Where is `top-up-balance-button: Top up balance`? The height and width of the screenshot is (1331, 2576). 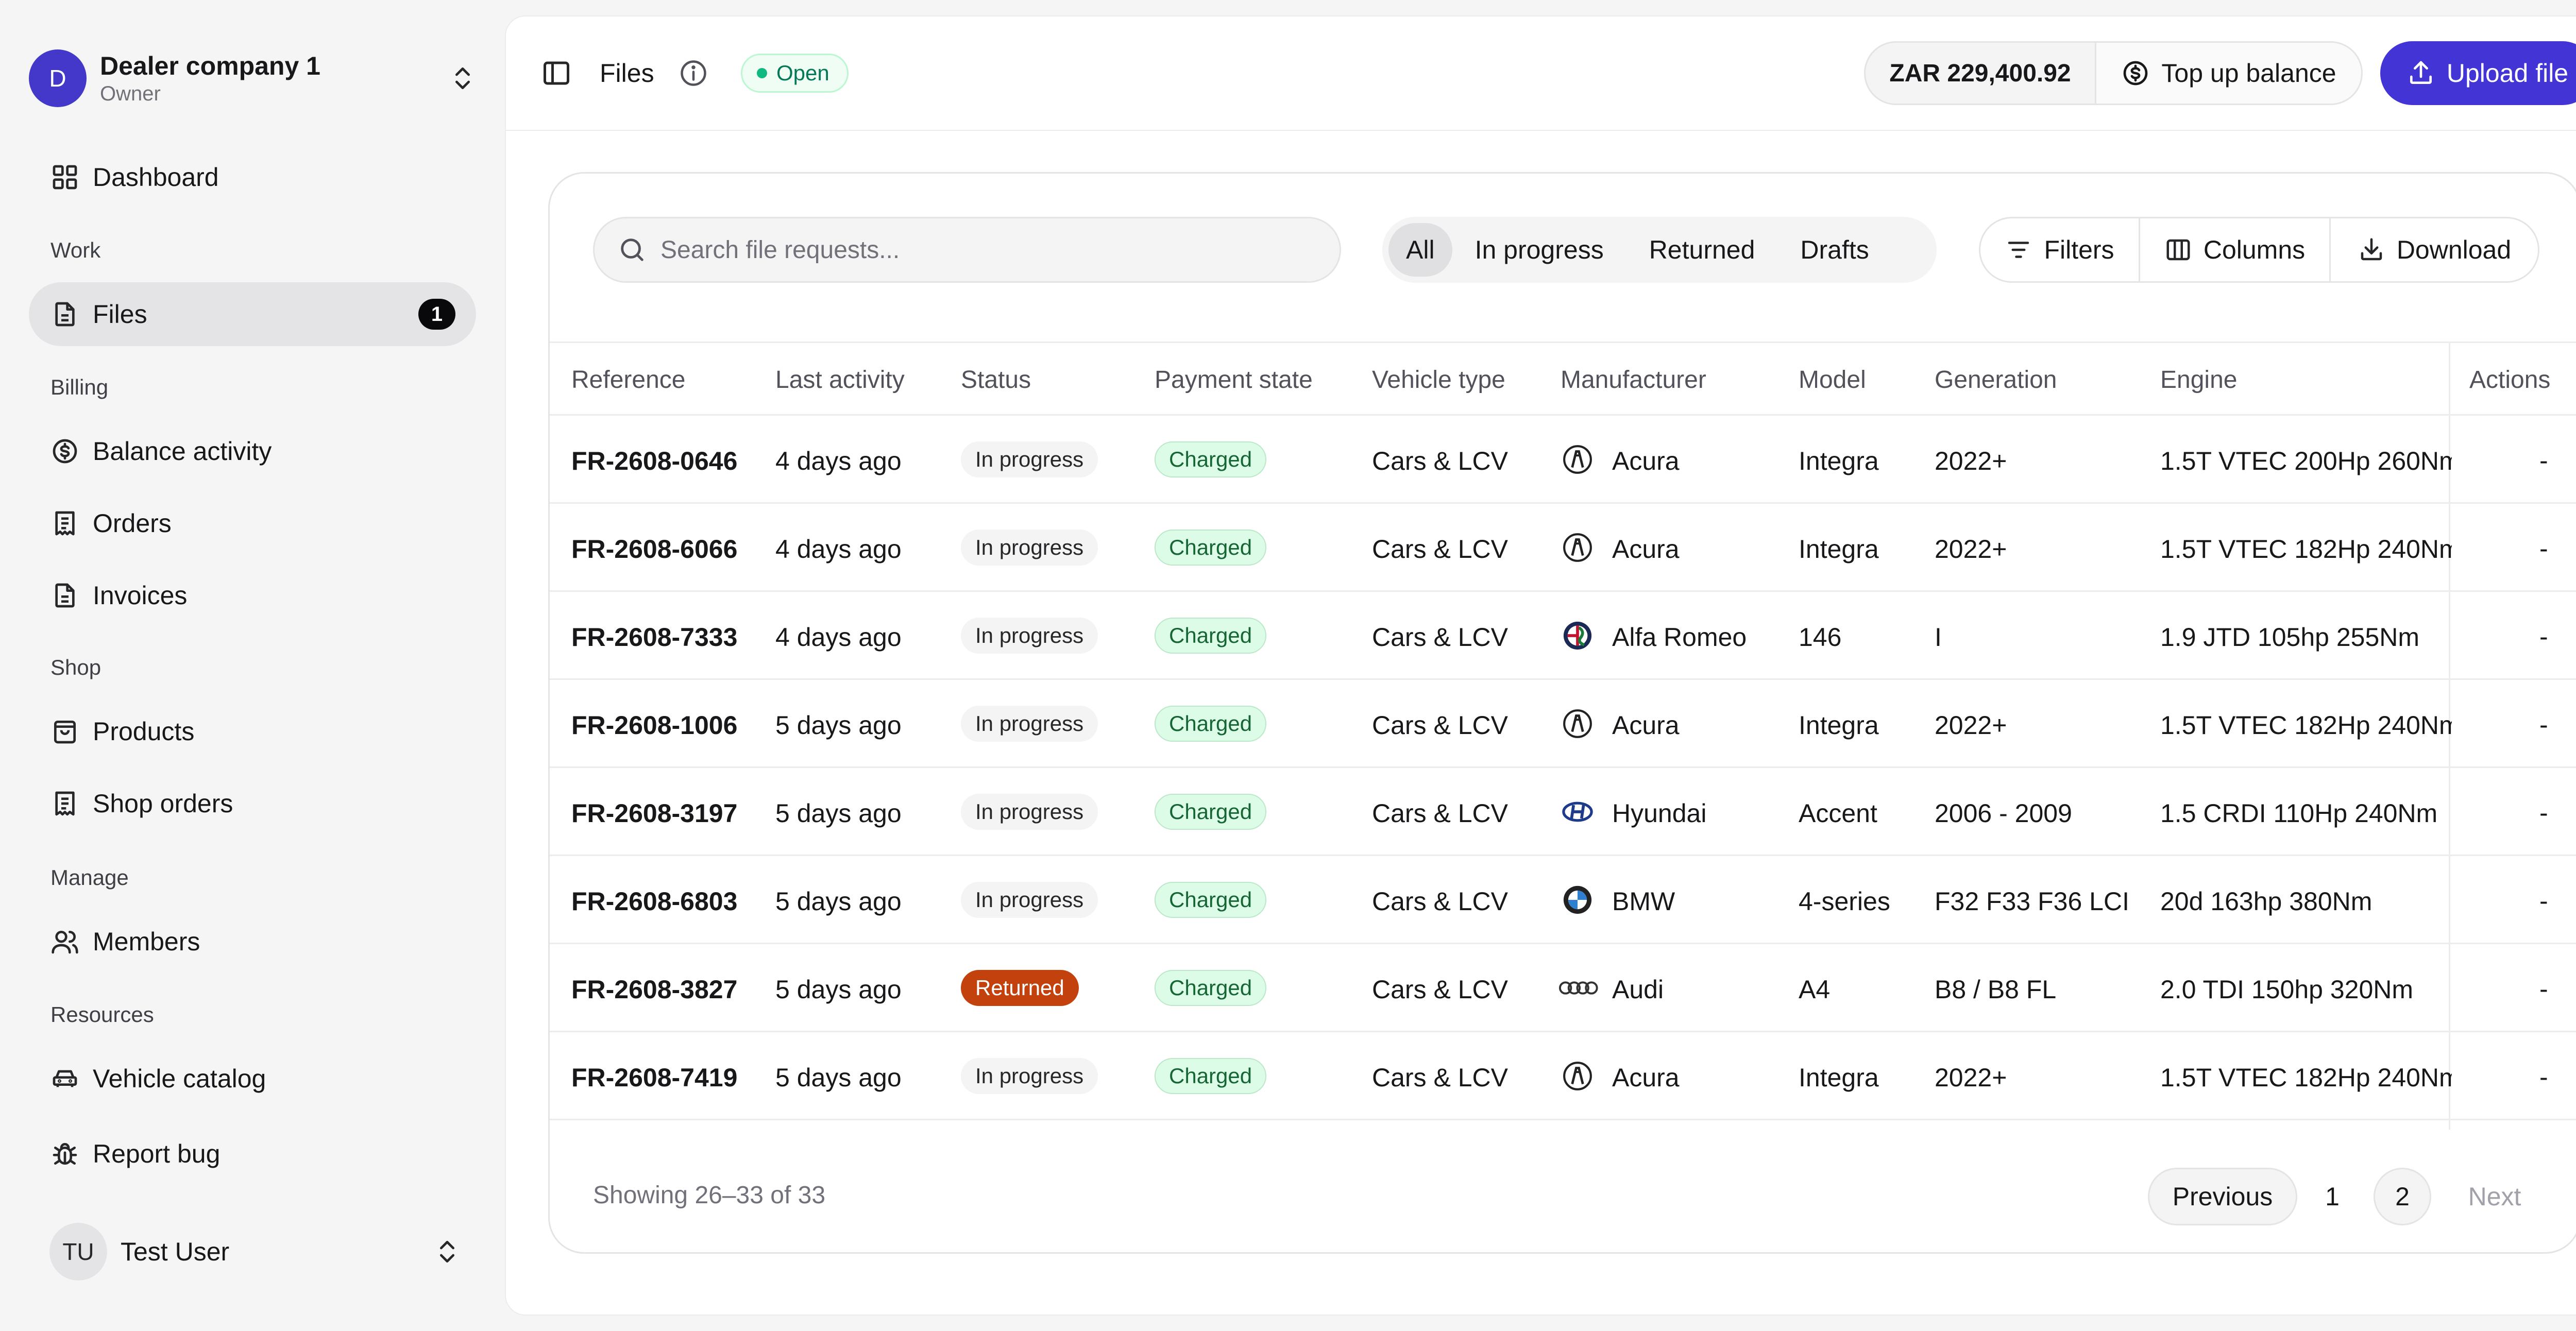
top-up-balance-button: Top up balance is located at coordinates (2228, 73).